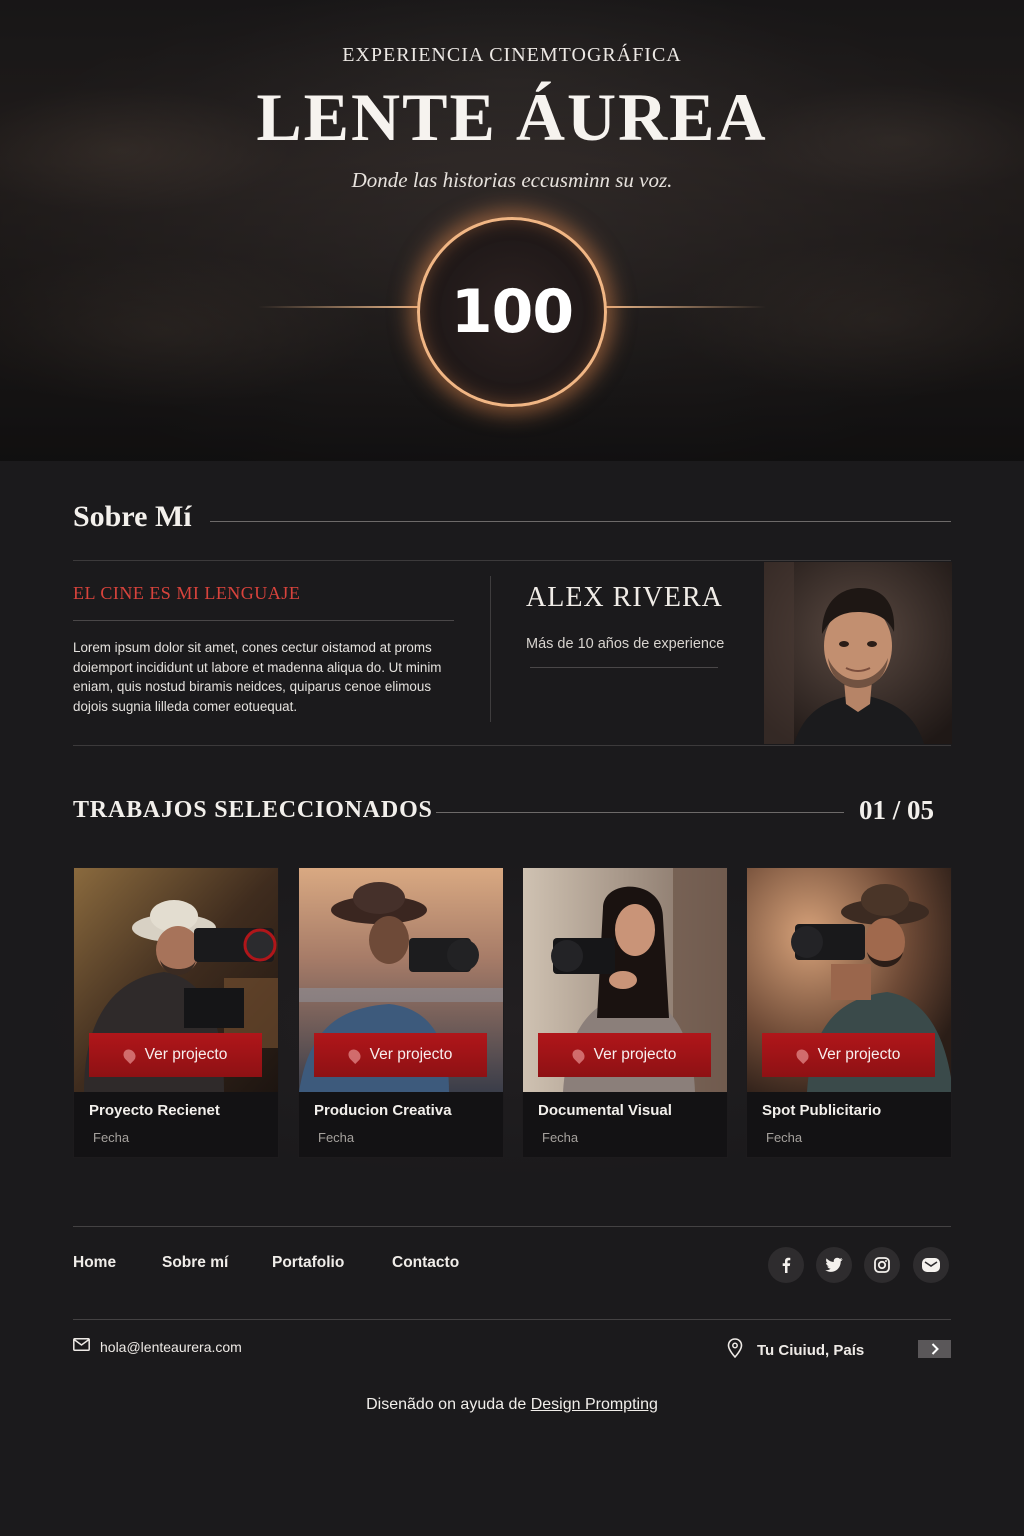 The height and width of the screenshot is (1536, 1024). I want to click on work-card-title: Spot Publicitario, so click(822, 1110).